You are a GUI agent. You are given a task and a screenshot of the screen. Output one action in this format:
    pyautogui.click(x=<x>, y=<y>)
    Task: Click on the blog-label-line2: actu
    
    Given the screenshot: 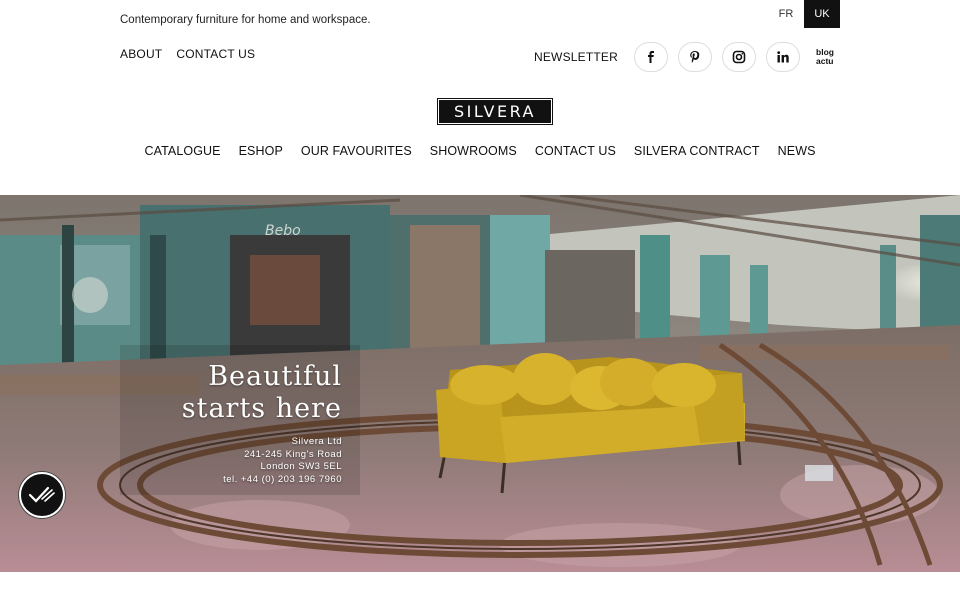 What is the action you would take?
    pyautogui.click(x=825, y=61)
    